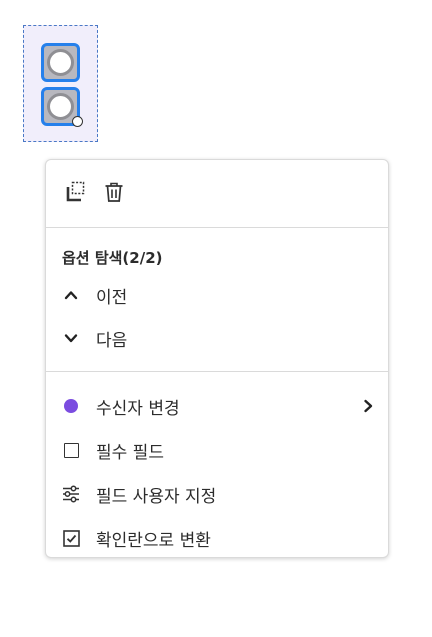 The image size is (432, 637). Describe the element at coordinates (112, 340) in the screenshot. I see `next-label: 다음` at that location.